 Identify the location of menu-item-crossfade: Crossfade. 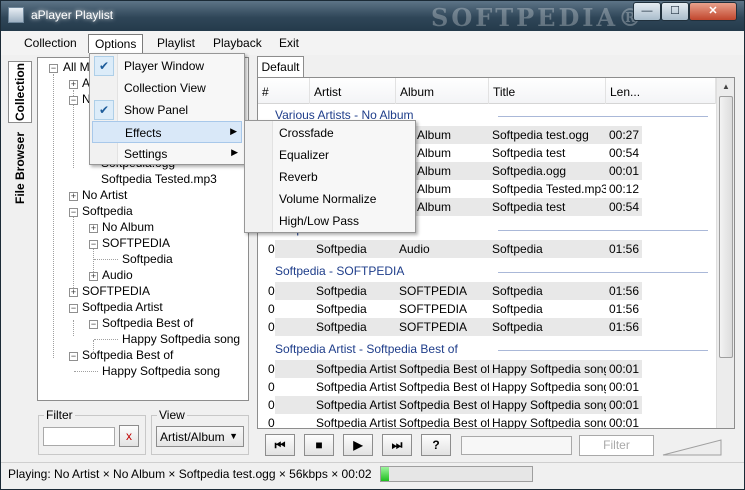
(330, 133).